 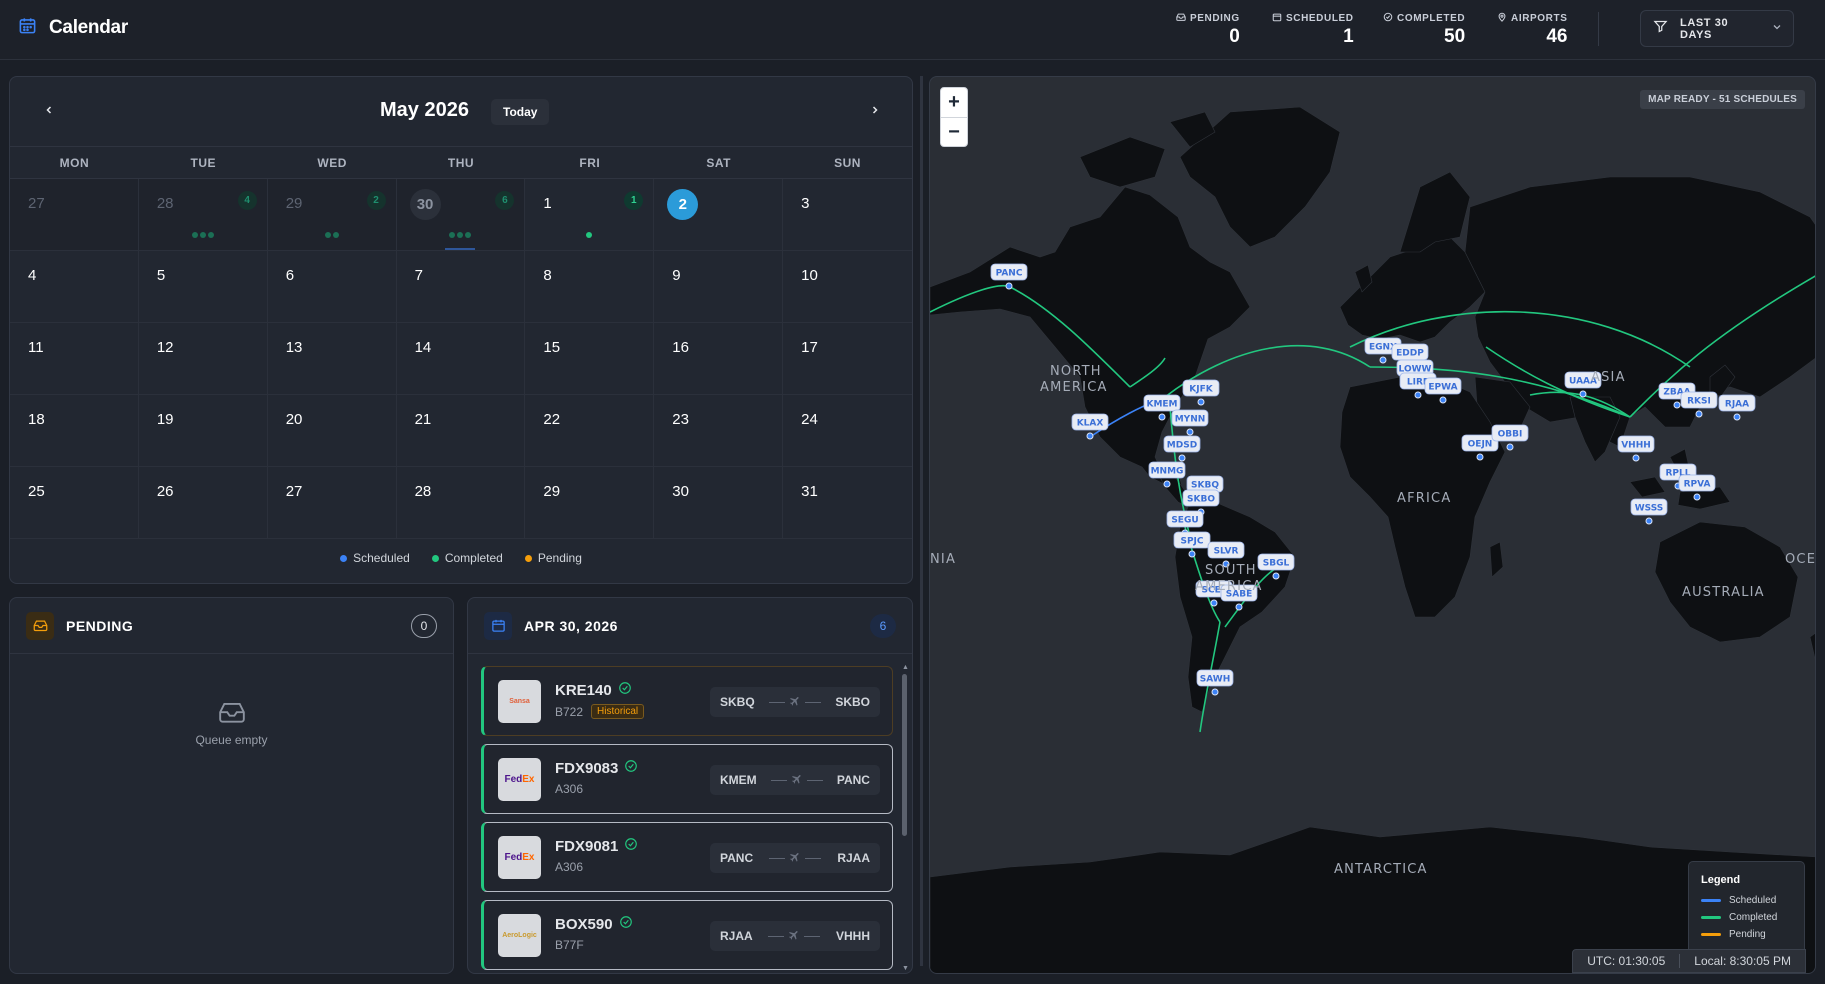 I want to click on flight-code-text: FDX9081, so click(x=587, y=846).